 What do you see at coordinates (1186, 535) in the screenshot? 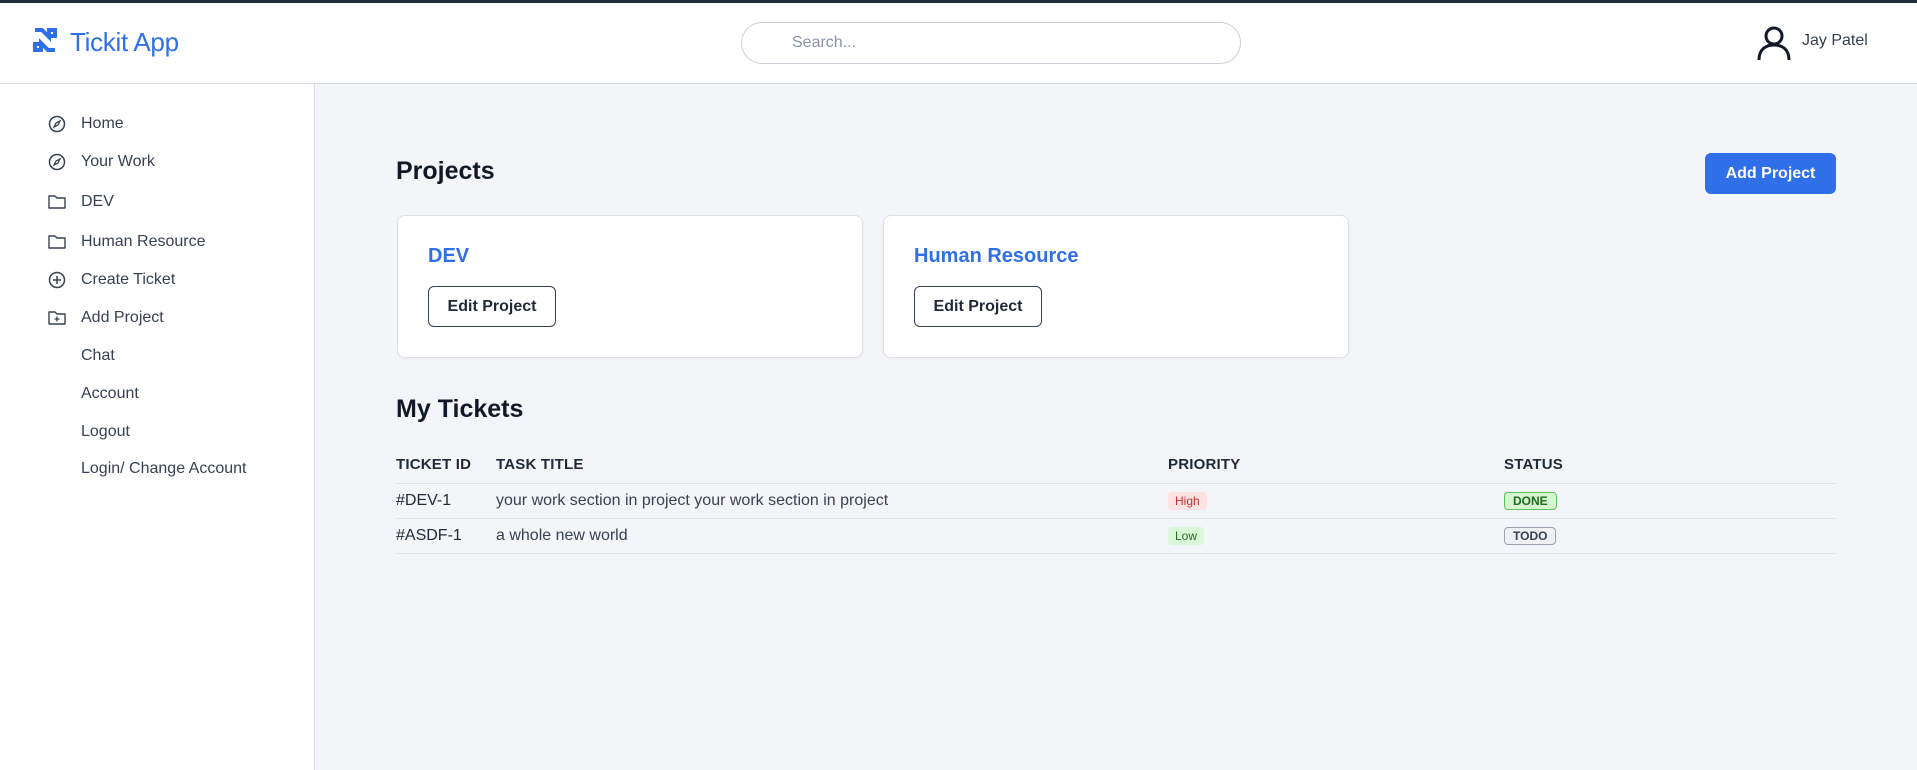
I see `priority-badge: Low` at bounding box center [1186, 535].